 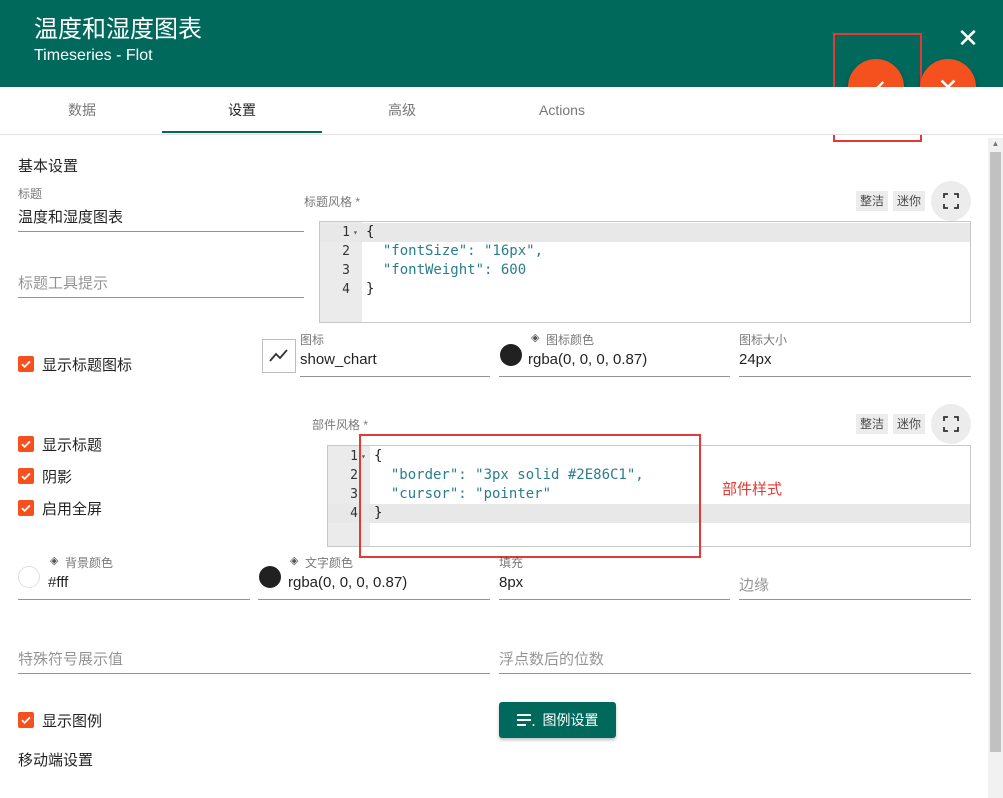 What do you see at coordinates (355, 232) in the screenshot?
I see `fold-arrow-icon: ▾` at bounding box center [355, 232].